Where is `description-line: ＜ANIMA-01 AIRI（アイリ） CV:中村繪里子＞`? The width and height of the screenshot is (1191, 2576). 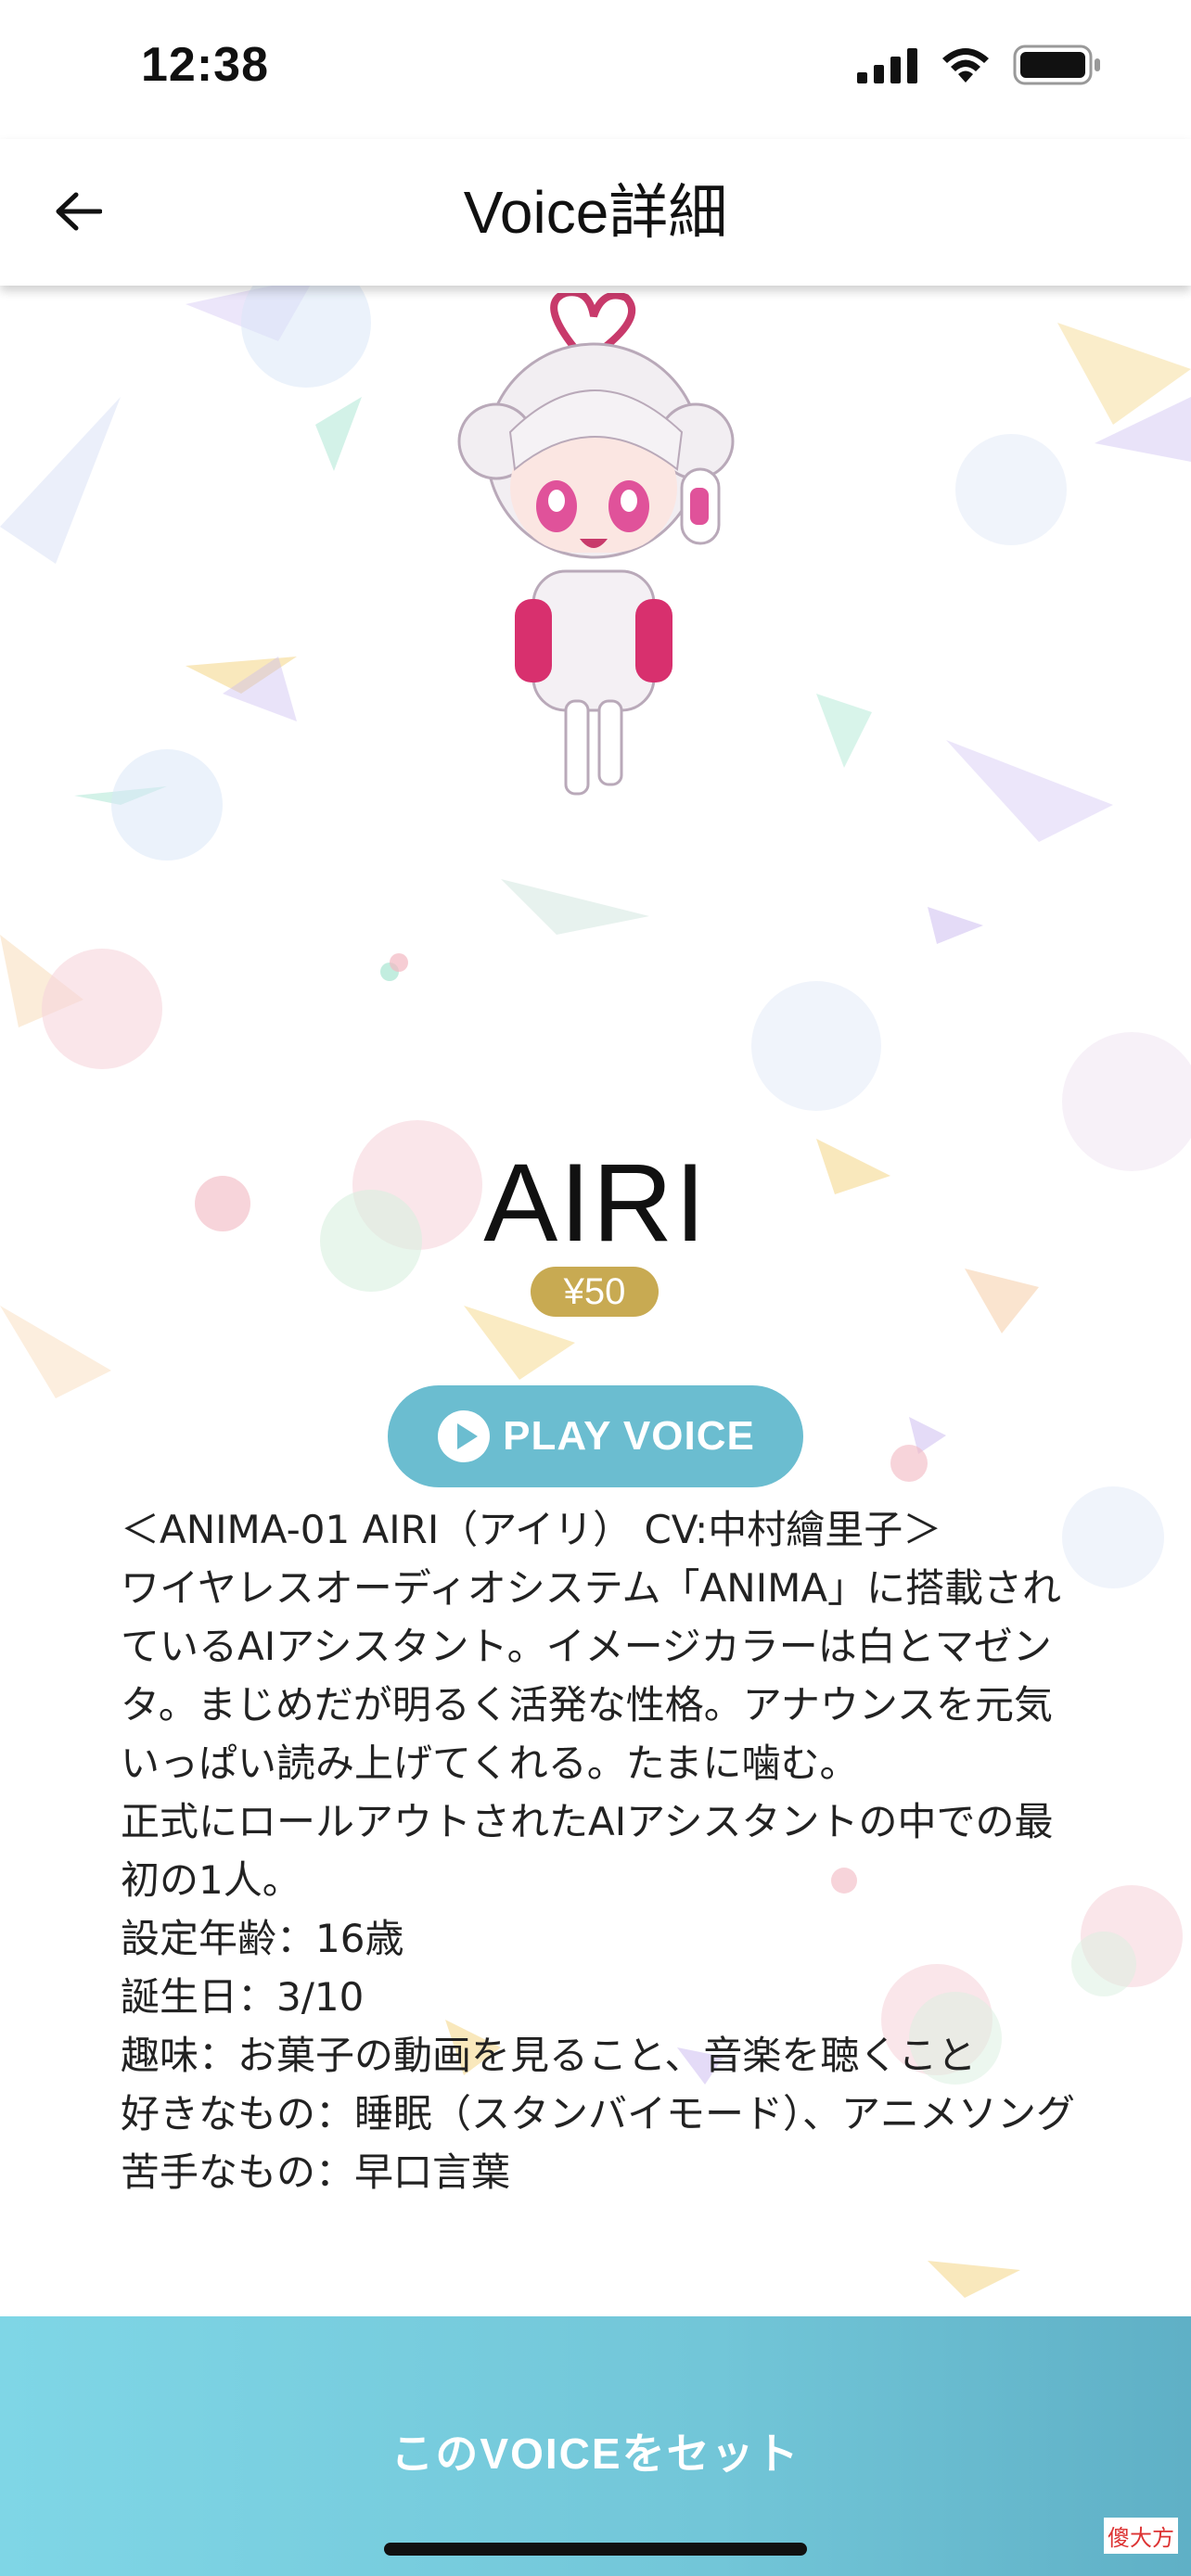 description-line: ＜ANIMA-01 AIRI（アイリ） CV:中村繪里子＞ is located at coordinates (532, 1530).